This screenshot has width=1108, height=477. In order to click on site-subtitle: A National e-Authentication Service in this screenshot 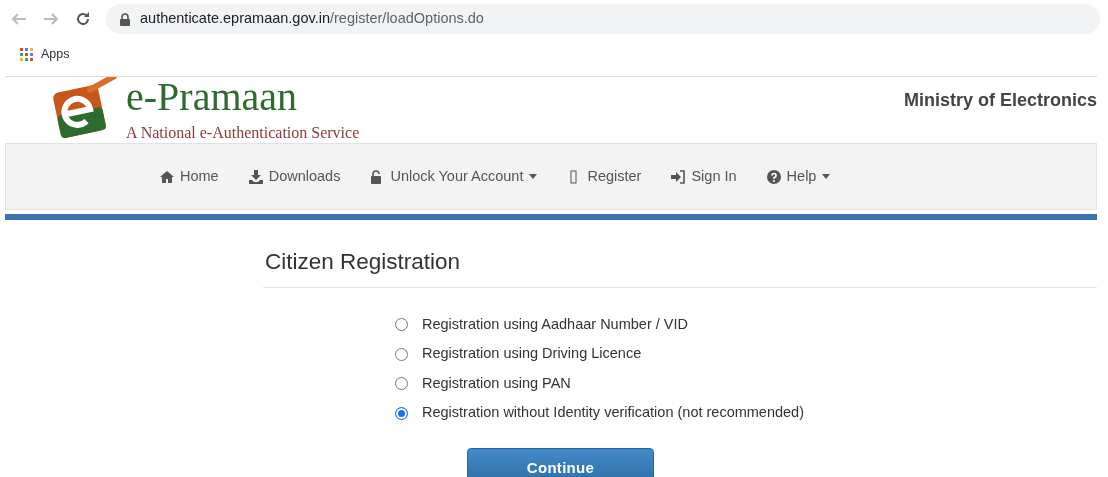, I will do `click(243, 133)`.